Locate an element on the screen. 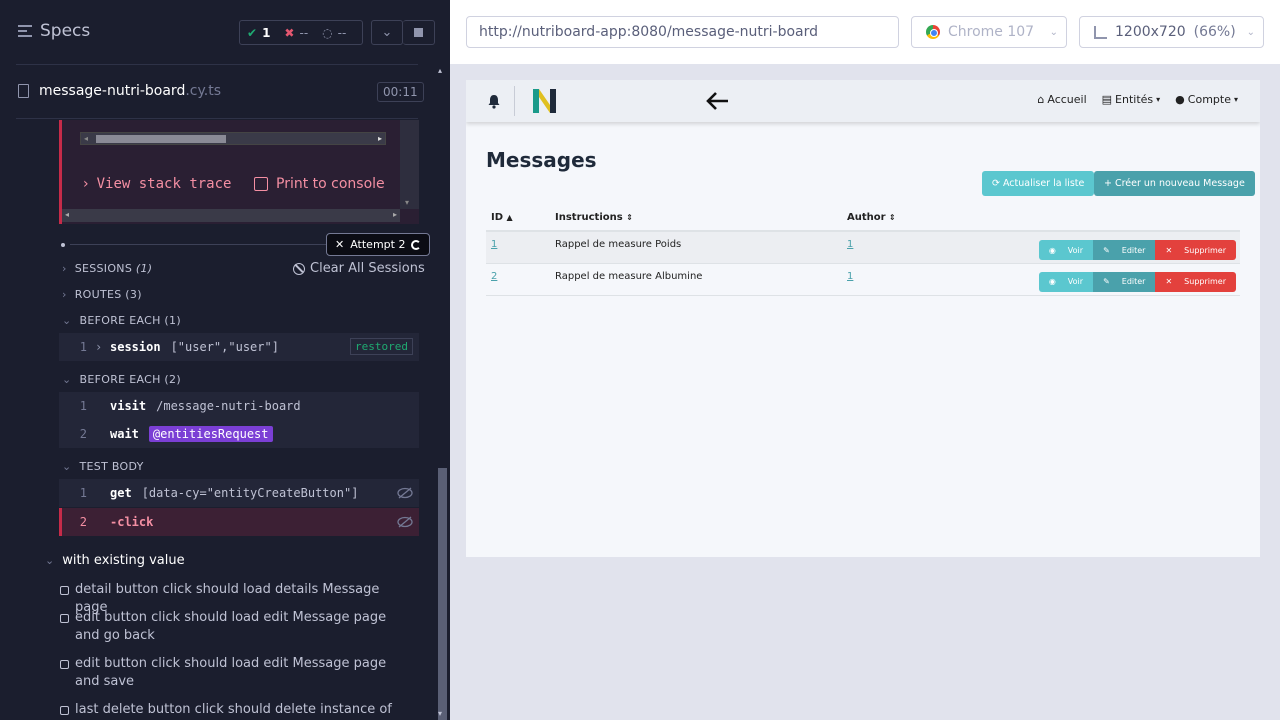 The width and height of the screenshot is (1280, 720). suite-header: ⌄ with existing value is located at coordinates (115, 560).